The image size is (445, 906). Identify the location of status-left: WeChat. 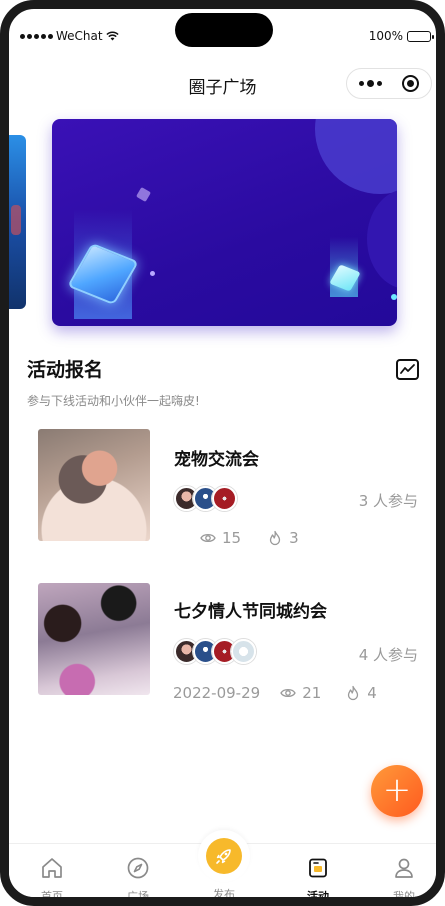
(69, 36).